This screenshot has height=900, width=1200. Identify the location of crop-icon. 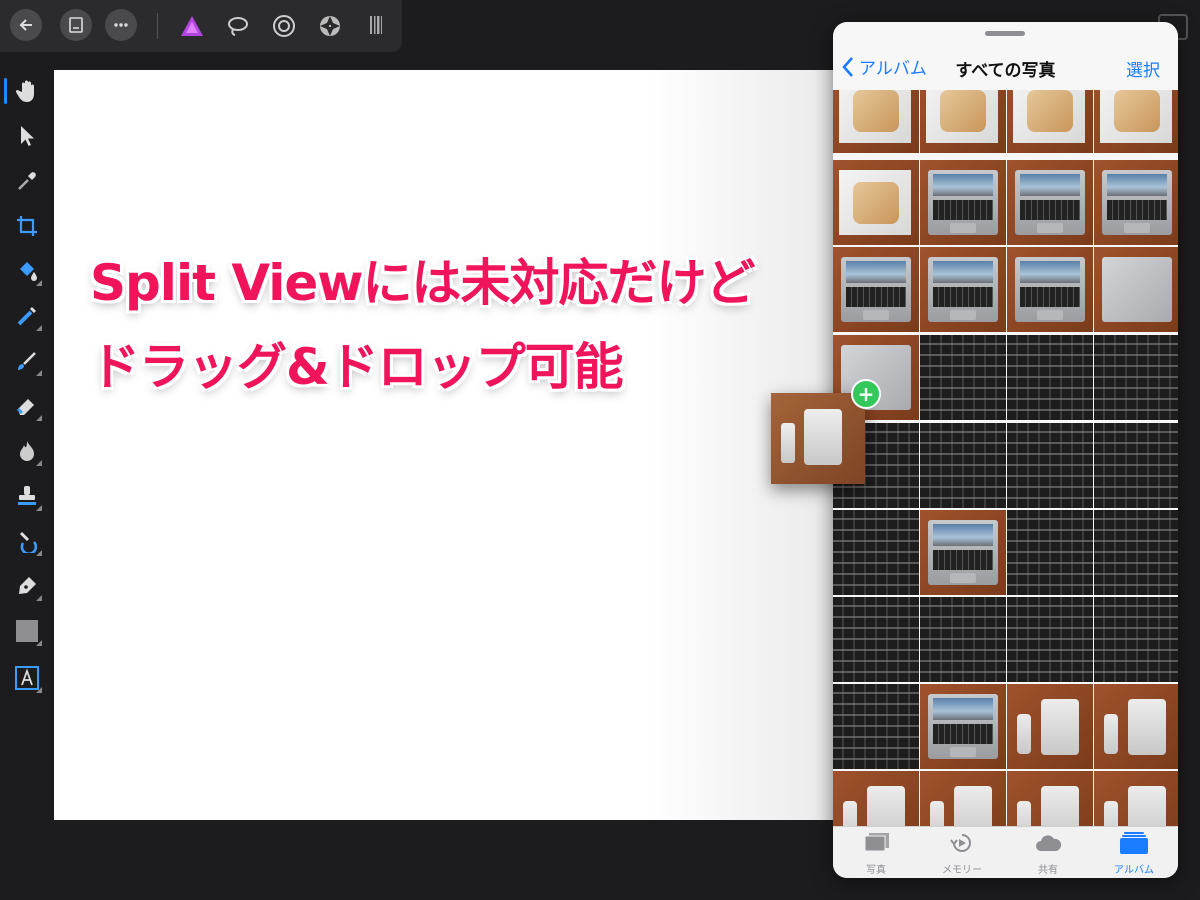
(27, 226).